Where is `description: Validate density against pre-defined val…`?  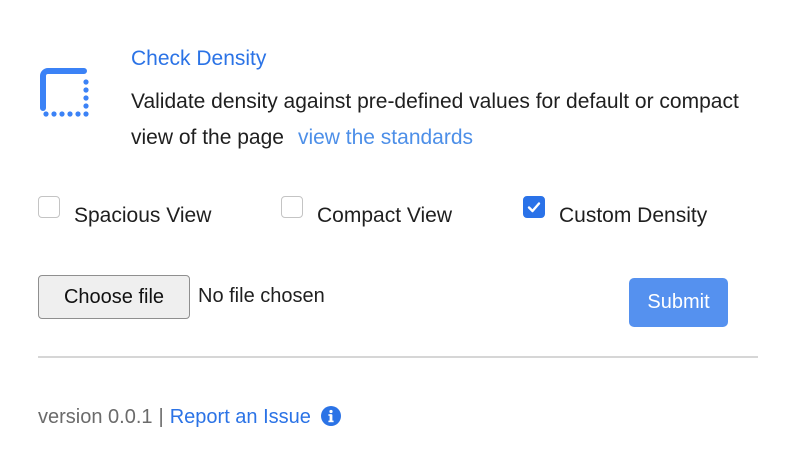
description: Validate density against pre-defined val… is located at coordinates (451, 120).